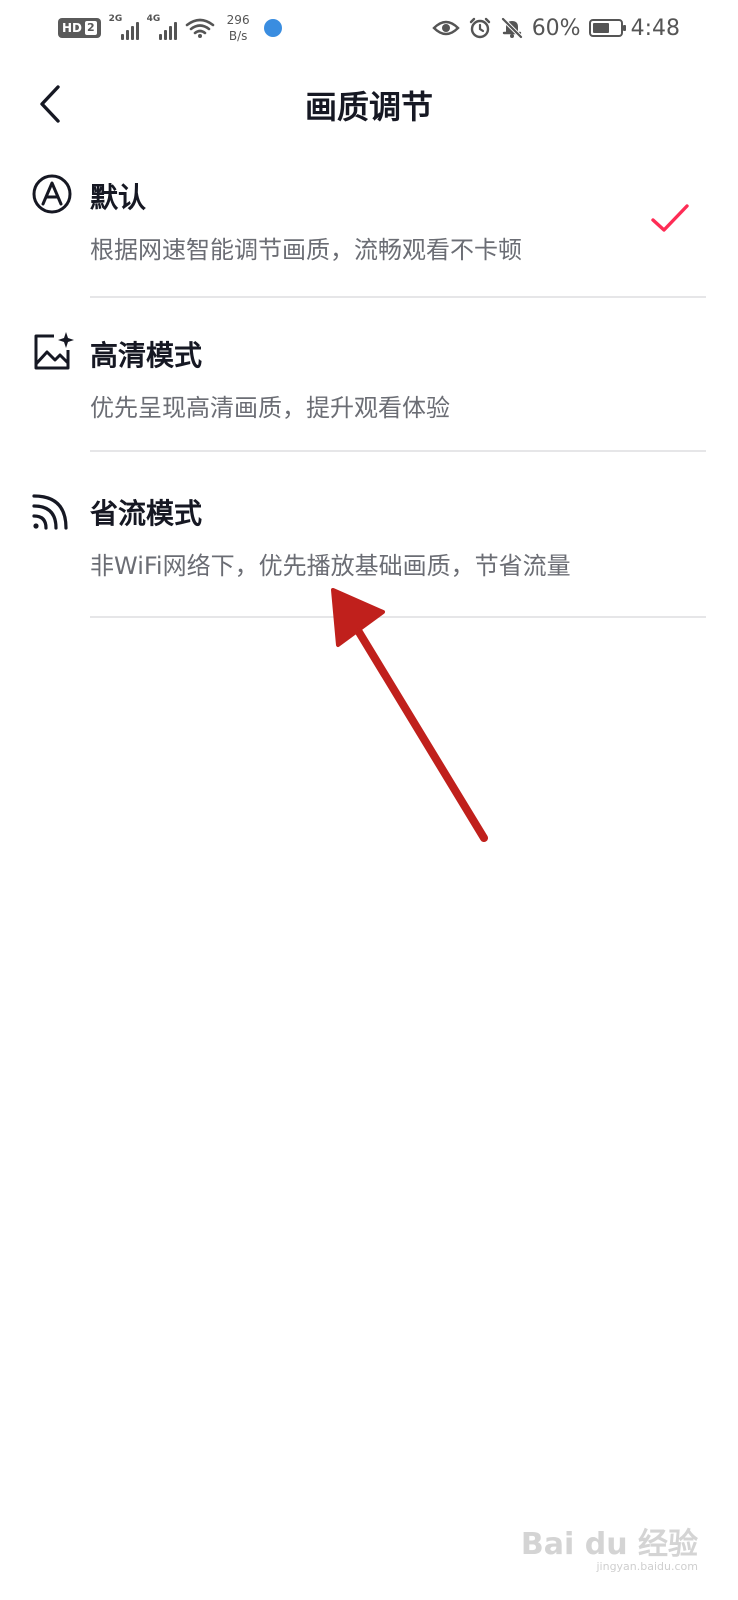 This screenshot has width=738, height=1600. Describe the element at coordinates (445, 28) in the screenshot. I see `eye-icon` at that location.